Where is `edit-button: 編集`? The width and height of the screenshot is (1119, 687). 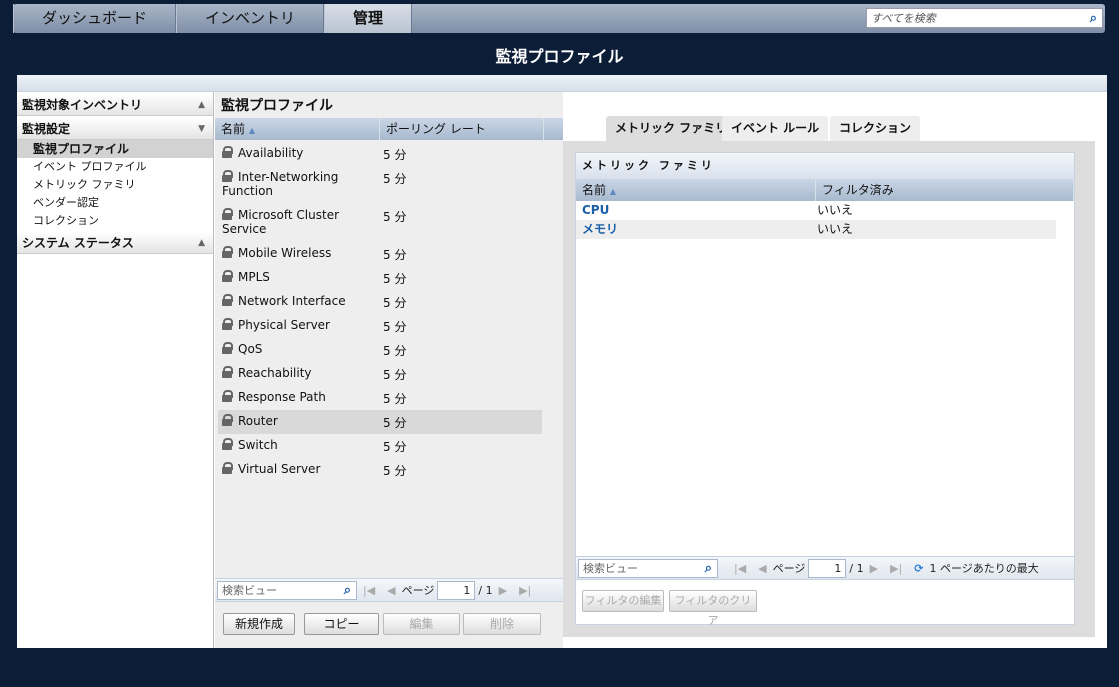
edit-button: 編集 is located at coordinates (421, 624).